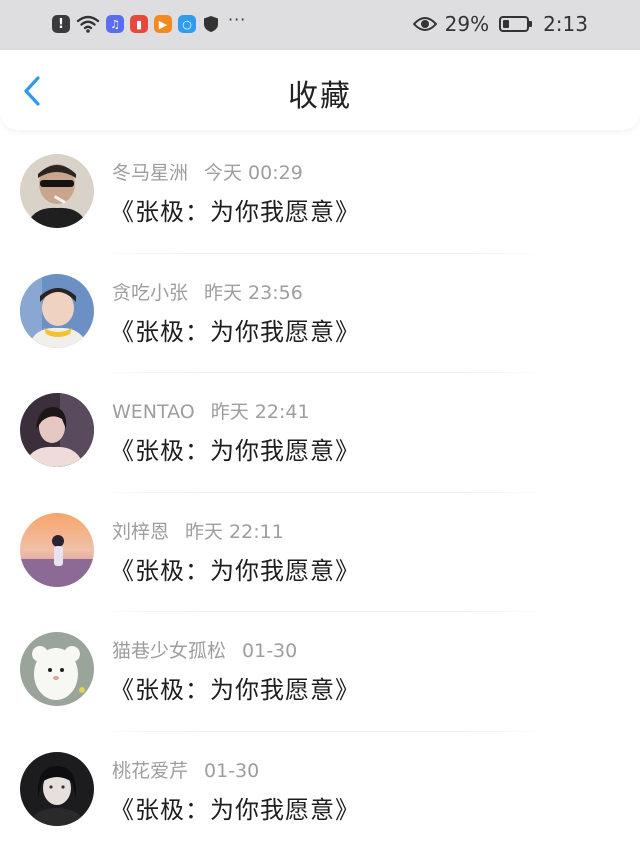 The width and height of the screenshot is (640, 851). I want to click on battery-icon, so click(514, 24).